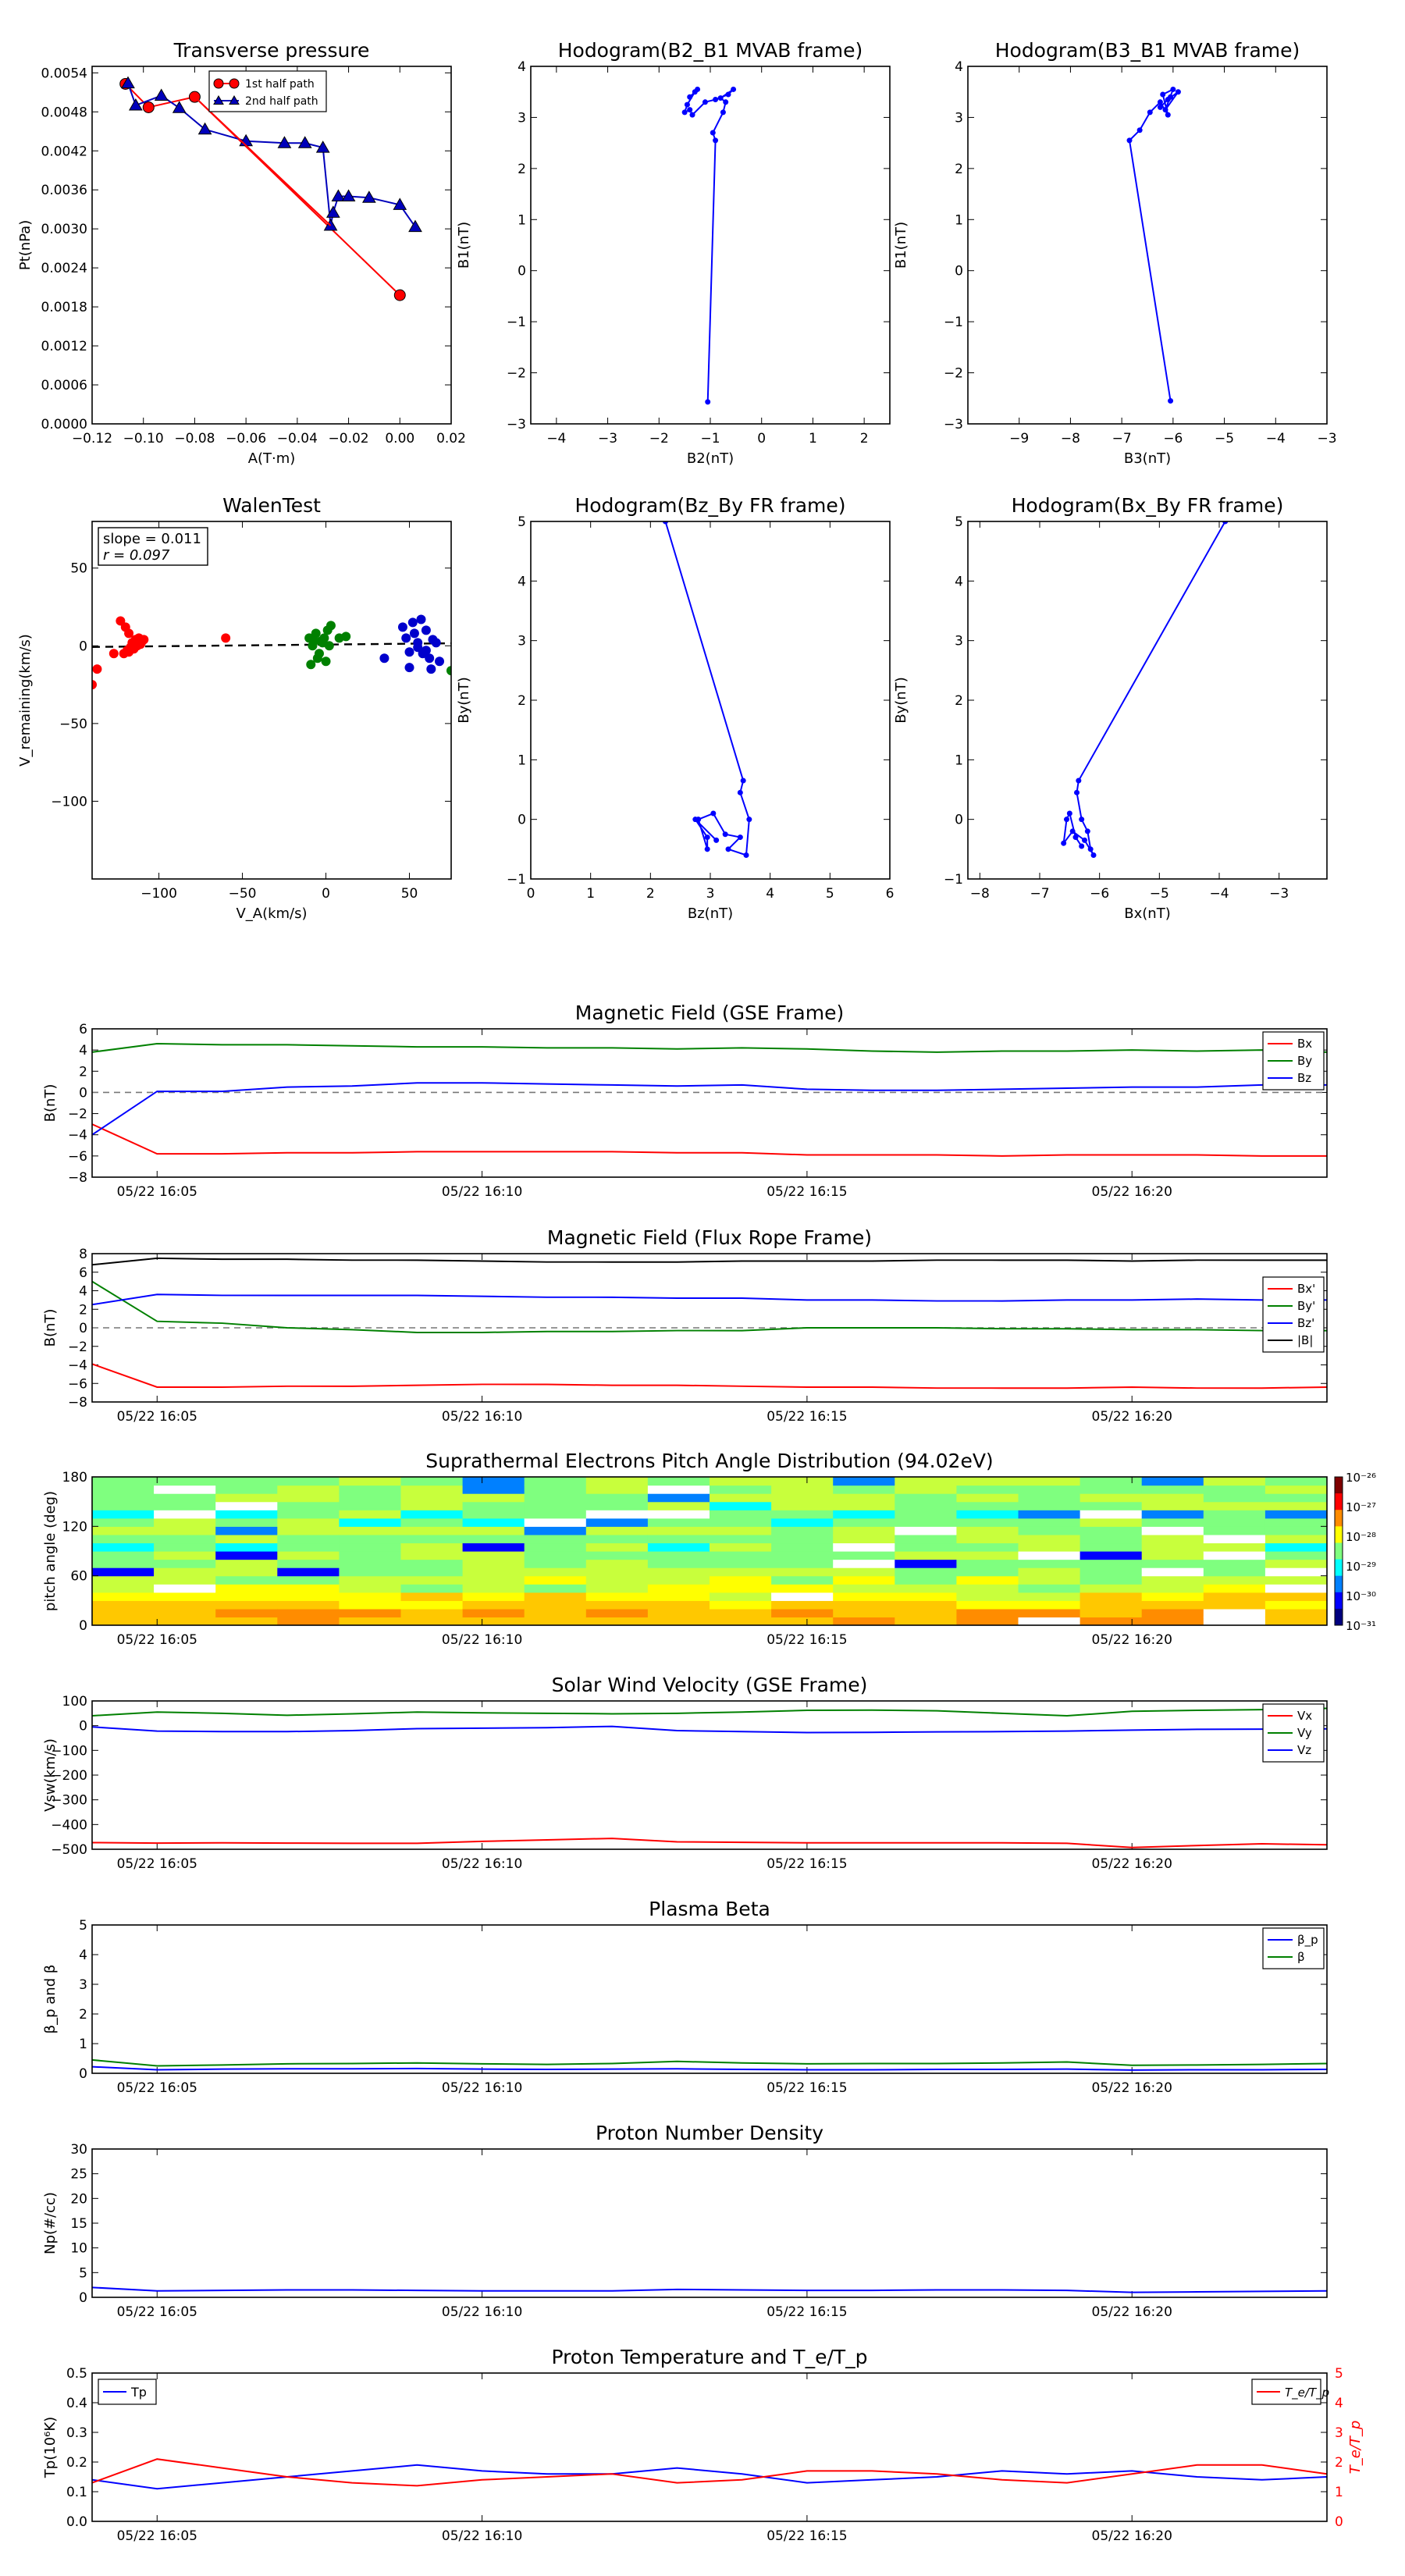 This screenshot has height=2576, width=1405. I want to click on chart-title: Proton Temperature and T_e/T_p, so click(709, 2357).